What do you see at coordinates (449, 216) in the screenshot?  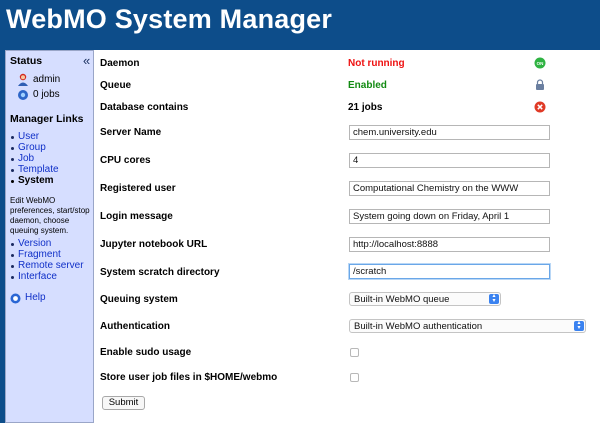 I see `login-message-input` at bounding box center [449, 216].